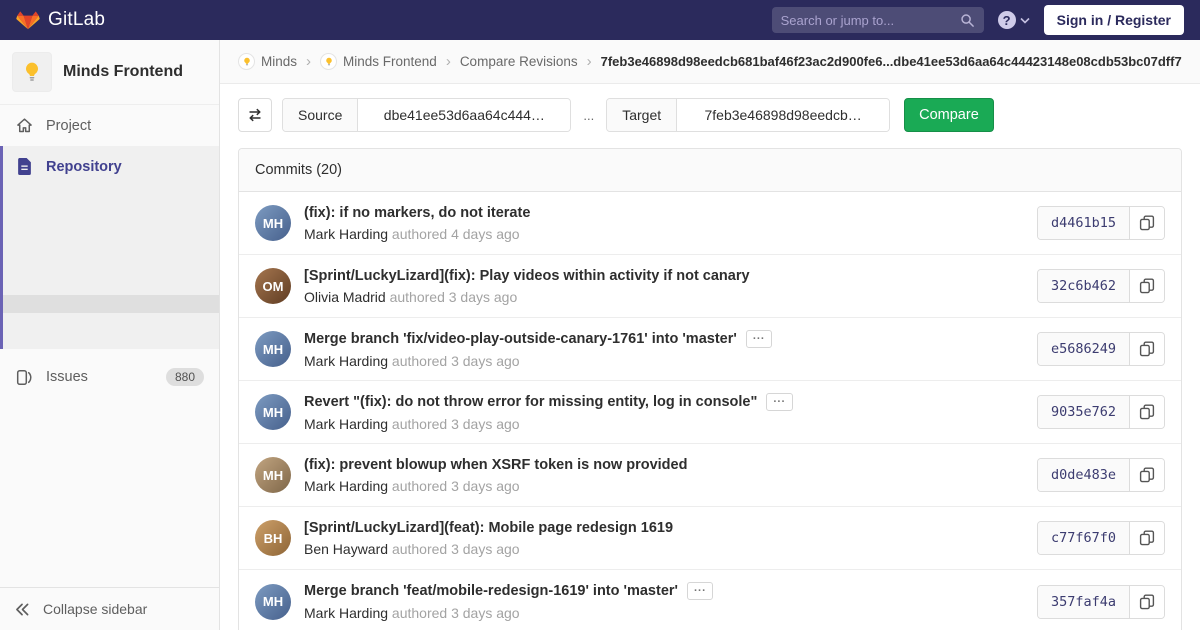 The height and width of the screenshot is (630, 1200). Describe the element at coordinates (949, 115) in the screenshot. I see `compare-button: Compare` at that location.